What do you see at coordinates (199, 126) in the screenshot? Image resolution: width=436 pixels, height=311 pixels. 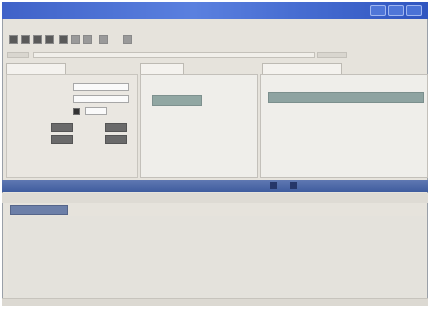 I see `list-panel` at bounding box center [199, 126].